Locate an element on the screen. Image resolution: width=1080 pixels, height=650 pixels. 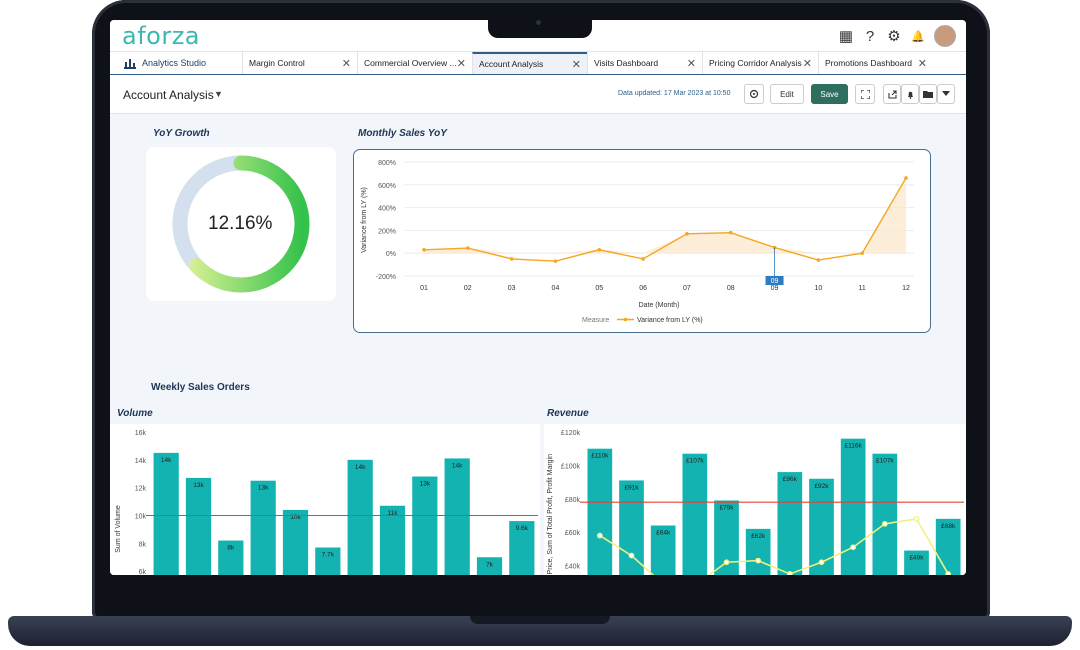
refresh-button is located at coordinates (754, 94).